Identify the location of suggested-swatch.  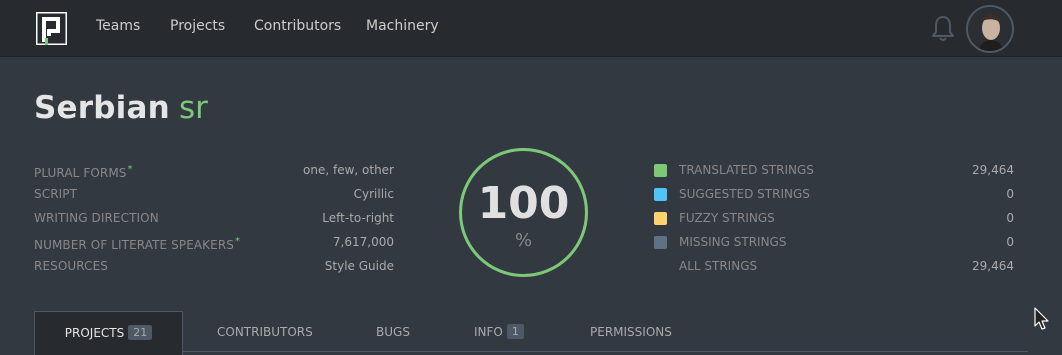
(660, 194).